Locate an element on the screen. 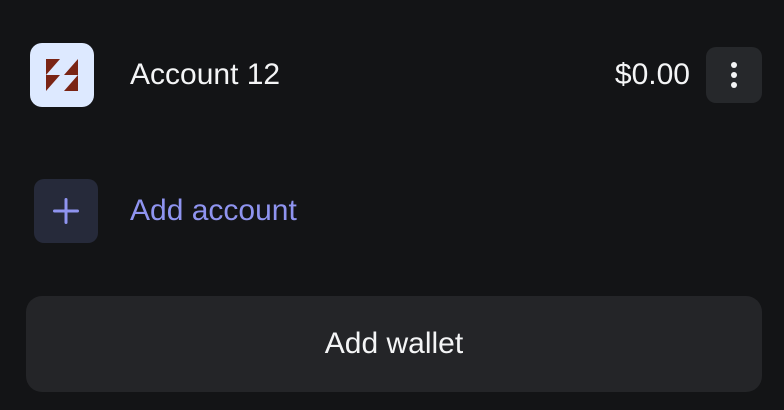  account-balance: $0.00 is located at coordinates (652, 74).